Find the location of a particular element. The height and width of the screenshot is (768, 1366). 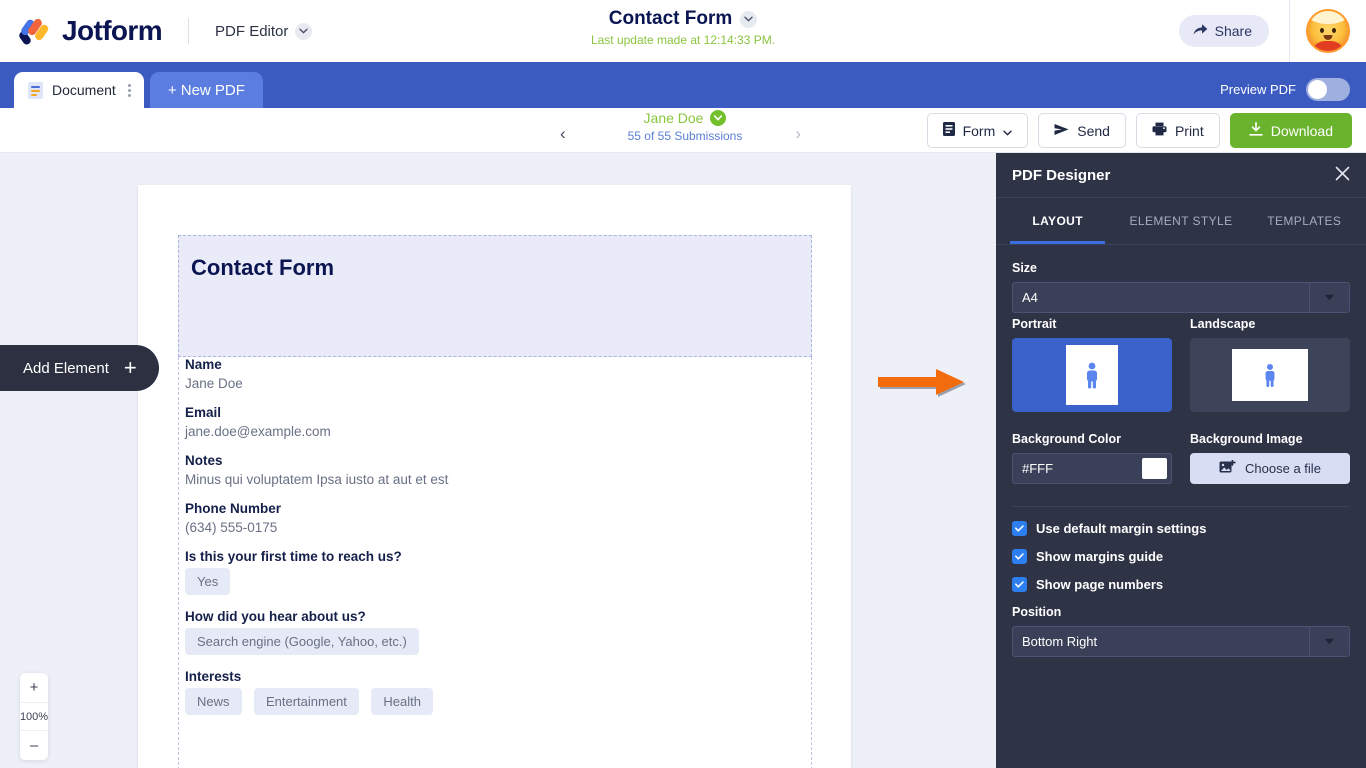

submitter-row: Jane Doe is located at coordinates (685, 118).